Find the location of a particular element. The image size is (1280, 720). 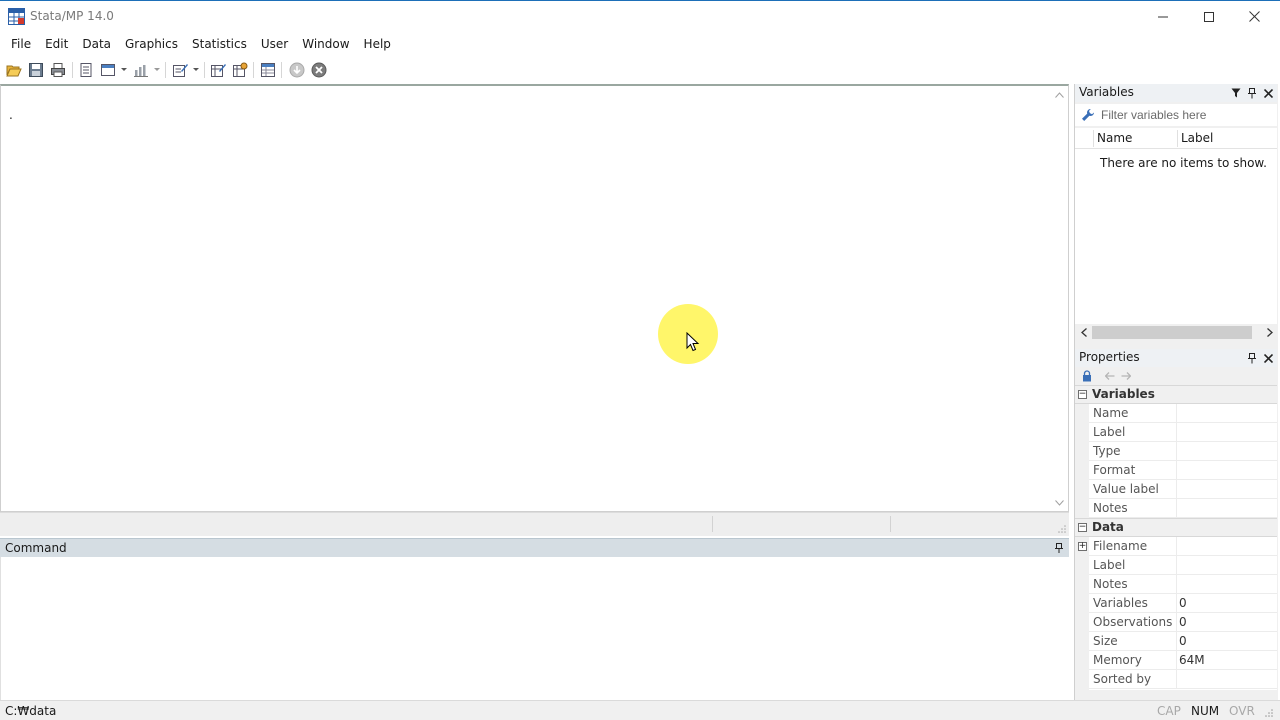

scroll-up-arrow is located at coordinates (1059, 94).